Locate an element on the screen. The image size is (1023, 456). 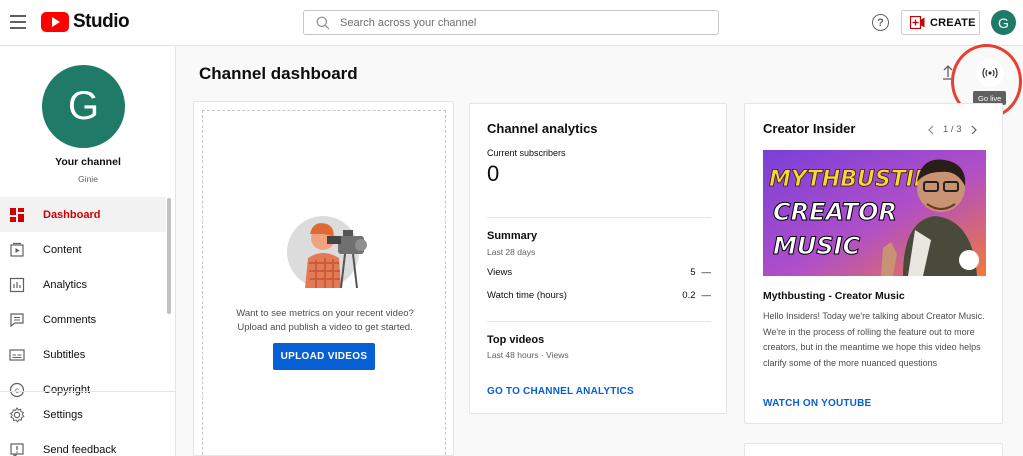
sidebar-item-label: Copyright is located at coordinates (67, 389).